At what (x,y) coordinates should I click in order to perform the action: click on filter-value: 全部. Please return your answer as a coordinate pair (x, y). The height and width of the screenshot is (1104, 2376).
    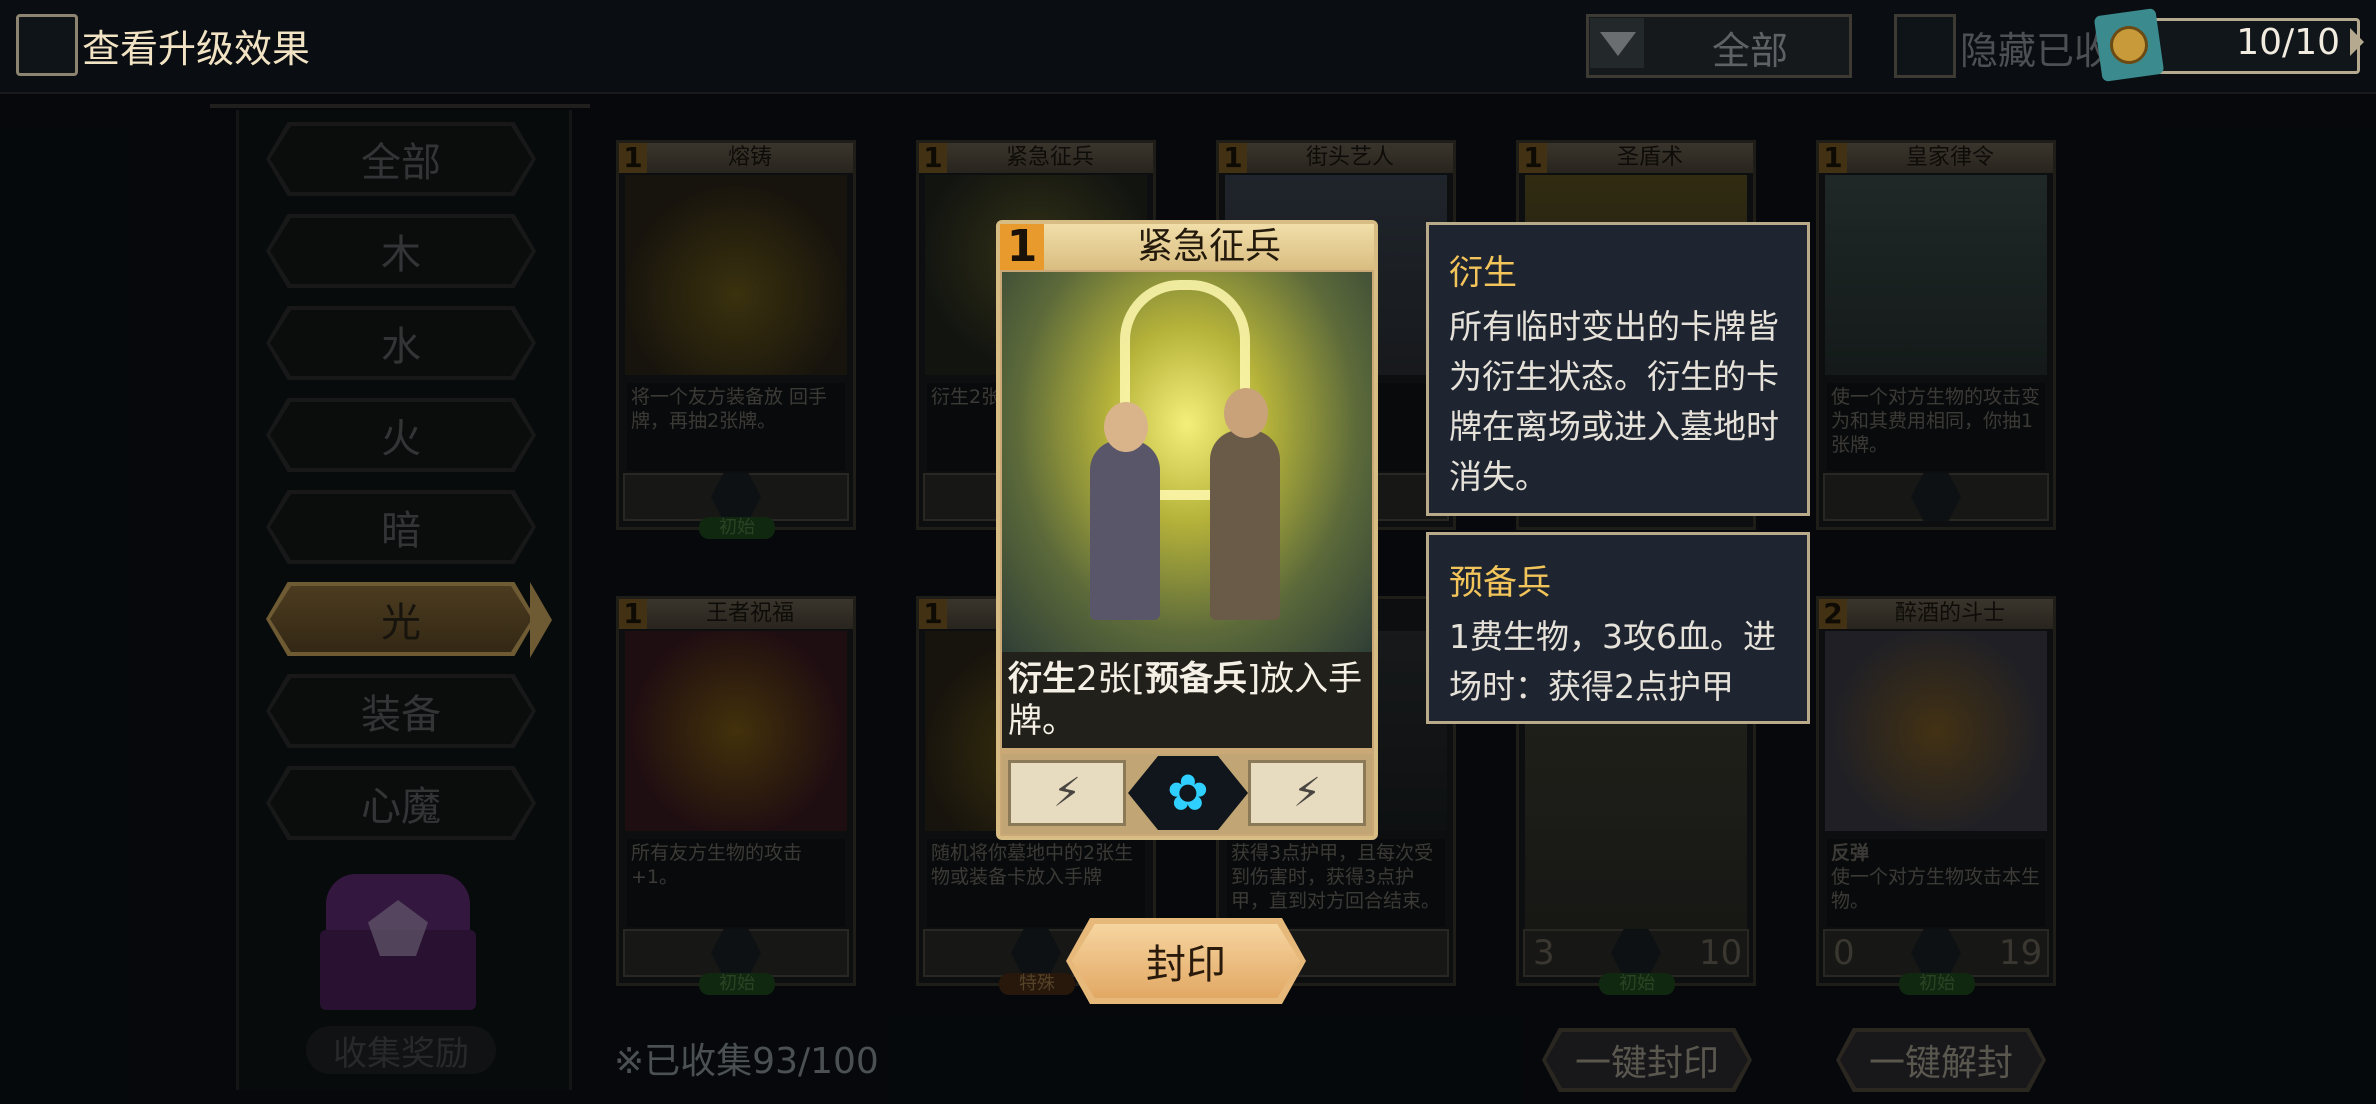
    Looking at the image, I should click on (1749, 51).